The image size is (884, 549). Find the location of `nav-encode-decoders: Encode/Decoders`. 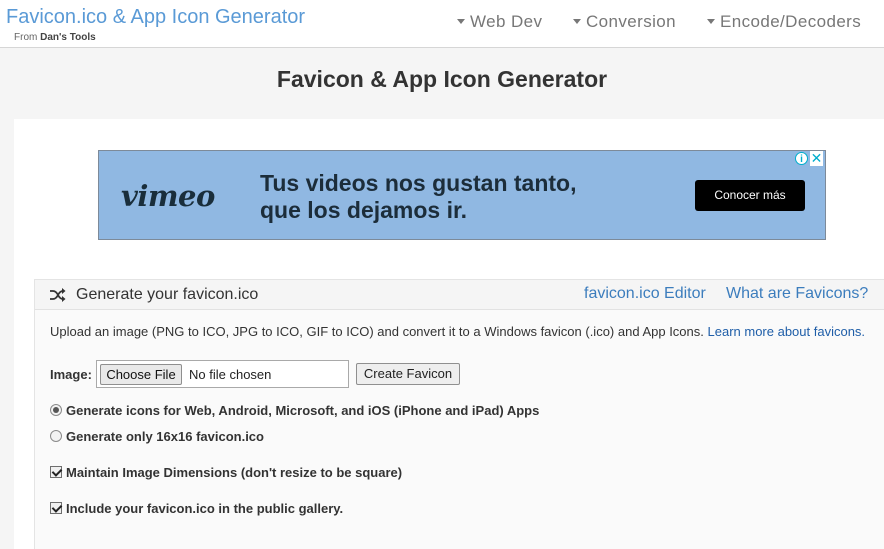

nav-encode-decoders: Encode/Decoders is located at coordinates (784, 22).